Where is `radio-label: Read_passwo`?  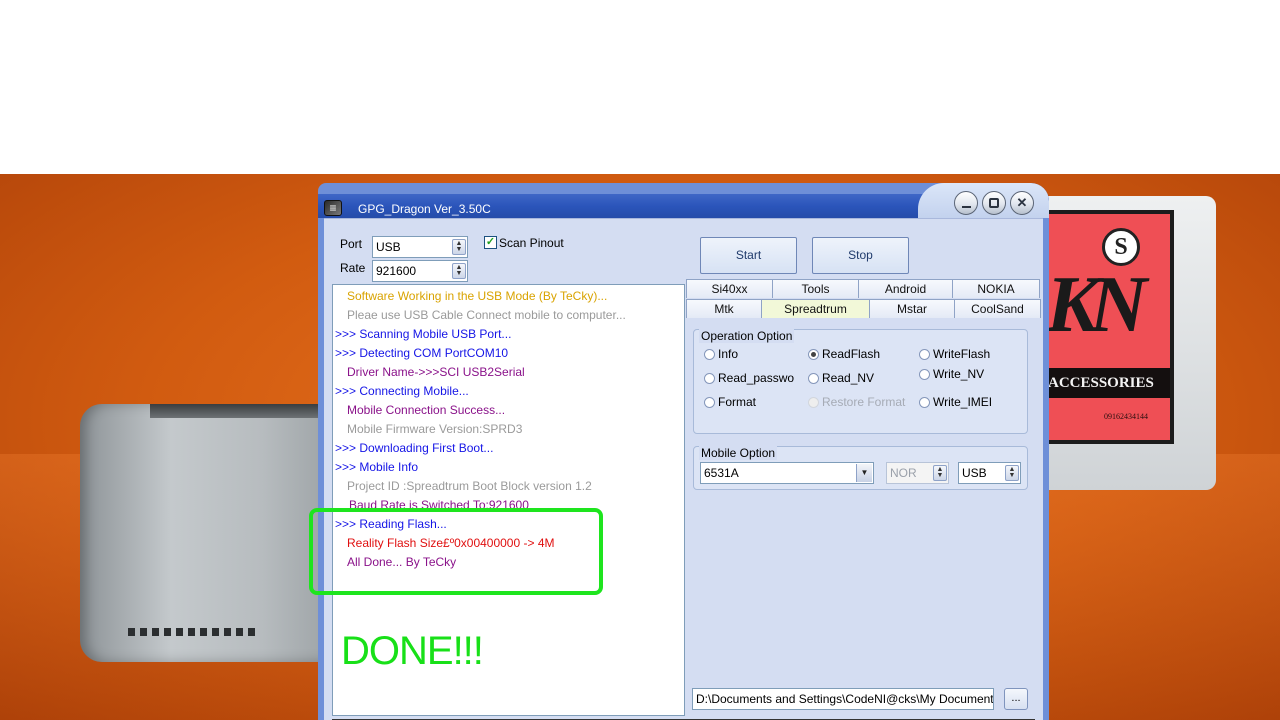 radio-label: Read_passwo is located at coordinates (756, 378).